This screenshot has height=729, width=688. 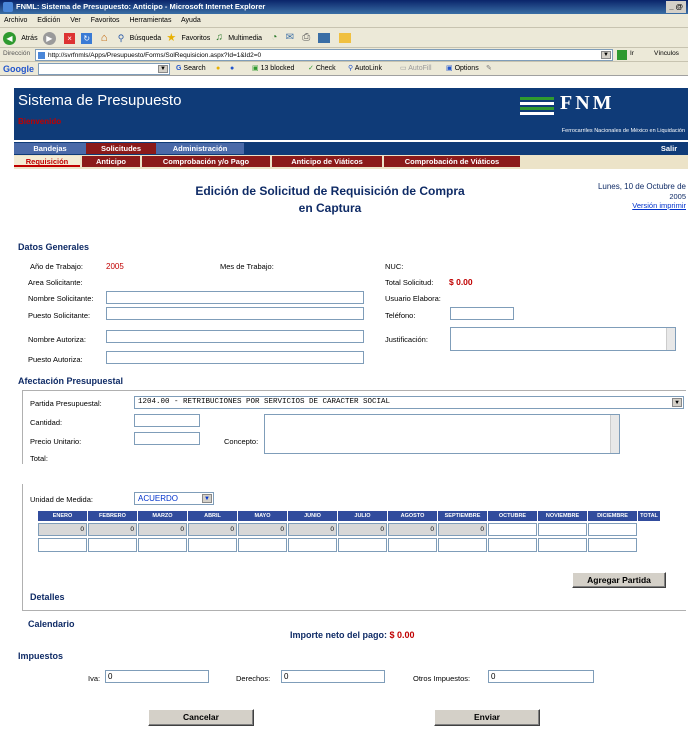 What do you see at coordinates (50, 148) in the screenshot?
I see `tab-bandejas: Bandejas` at bounding box center [50, 148].